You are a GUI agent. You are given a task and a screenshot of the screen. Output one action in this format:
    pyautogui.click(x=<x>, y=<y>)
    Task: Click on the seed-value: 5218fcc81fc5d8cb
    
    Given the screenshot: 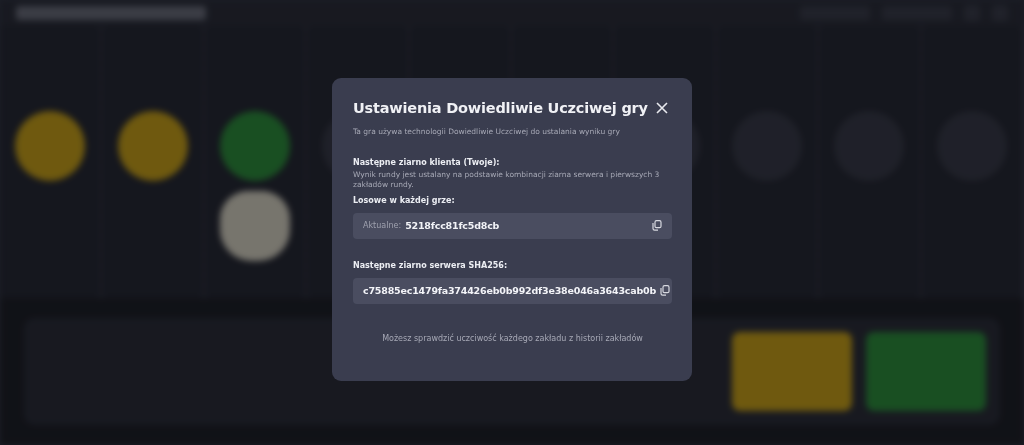 What is the action you would take?
    pyautogui.click(x=453, y=225)
    